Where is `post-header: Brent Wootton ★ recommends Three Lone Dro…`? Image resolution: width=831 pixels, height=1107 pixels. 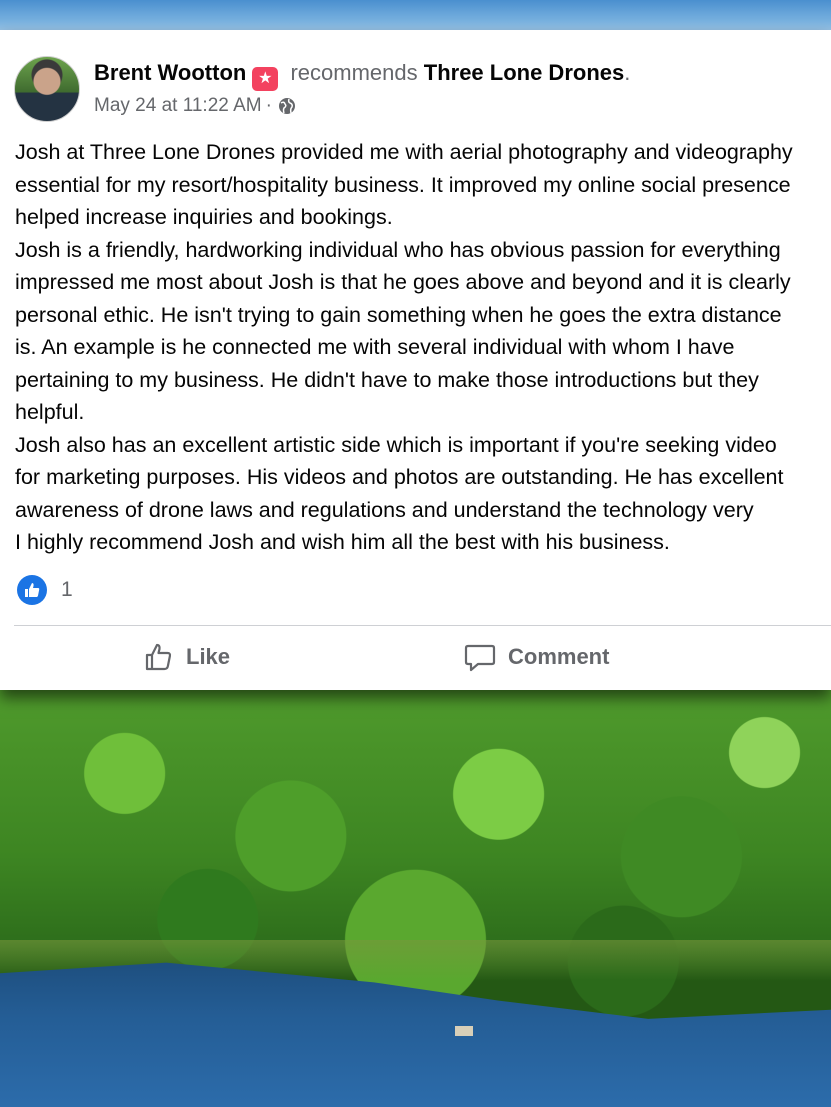
post-header: Brent Wootton ★ recommends Three Lone Dro… is located at coordinates (322, 89).